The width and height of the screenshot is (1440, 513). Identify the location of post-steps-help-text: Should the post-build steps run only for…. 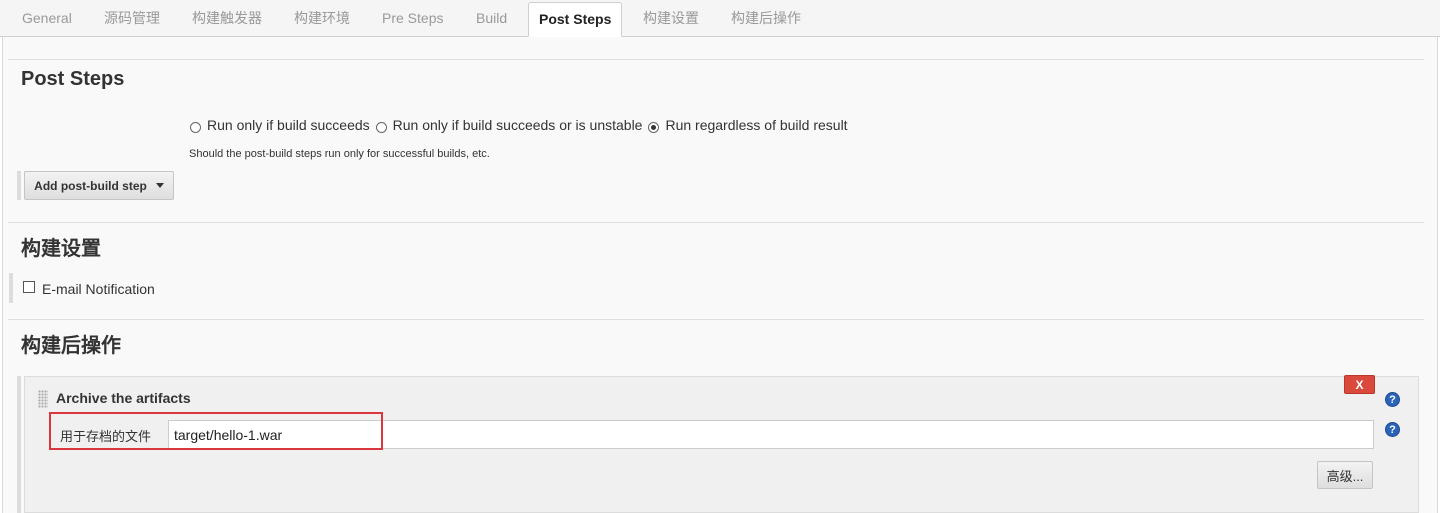
(339, 154).